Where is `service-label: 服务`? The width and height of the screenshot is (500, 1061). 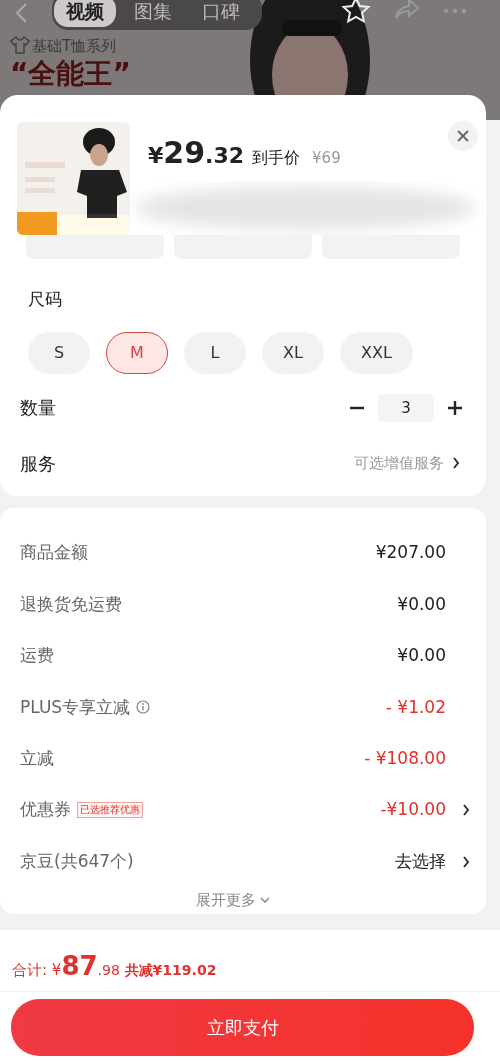 service-label: 服务 is located at coordinates (38, 463).